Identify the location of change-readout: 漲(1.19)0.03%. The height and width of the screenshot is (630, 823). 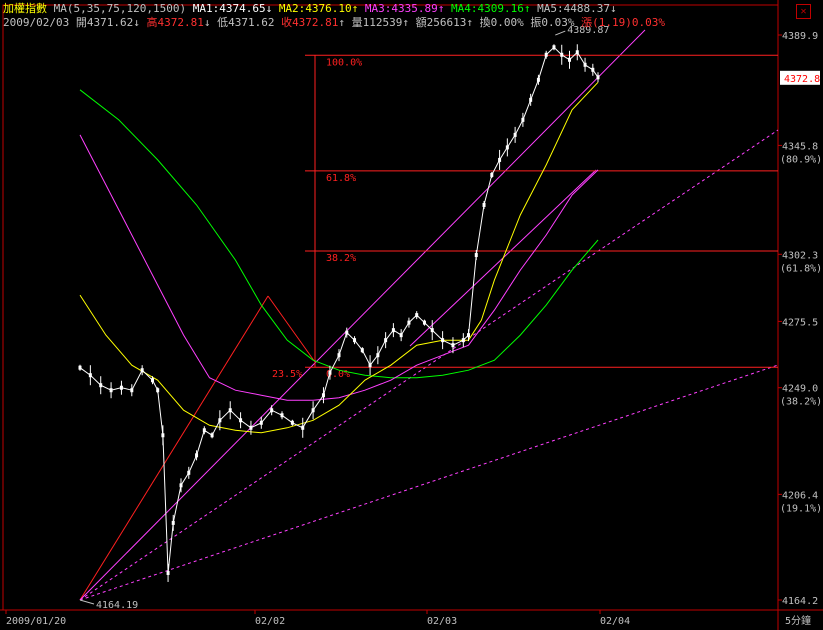
(623, 22).